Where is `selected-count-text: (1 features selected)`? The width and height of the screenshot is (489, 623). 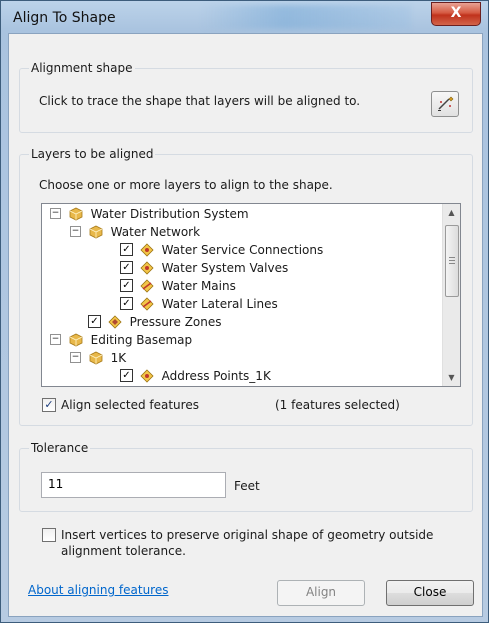
selected-count-text: (1 features selected) is located at coordinates (337, 405).